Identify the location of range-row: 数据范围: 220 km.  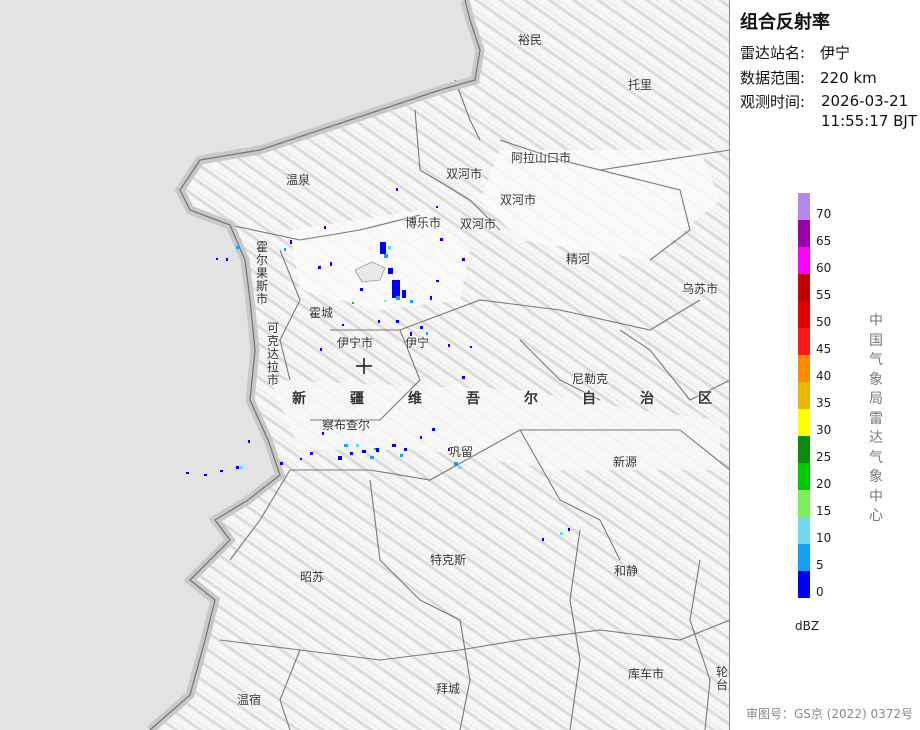
(808, 77).